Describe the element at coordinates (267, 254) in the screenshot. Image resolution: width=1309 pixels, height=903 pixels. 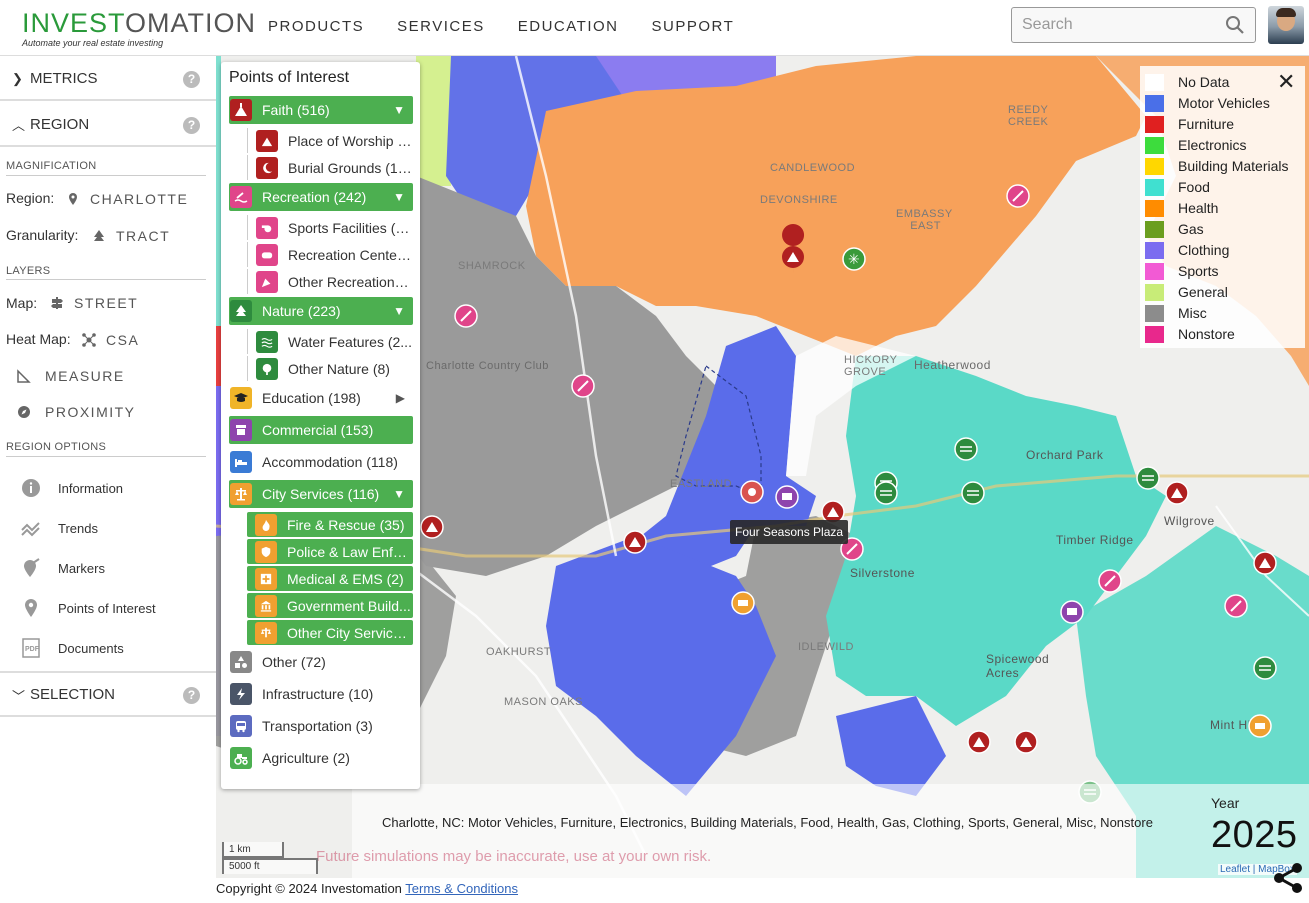
I see `gamepad-icon` at that location.